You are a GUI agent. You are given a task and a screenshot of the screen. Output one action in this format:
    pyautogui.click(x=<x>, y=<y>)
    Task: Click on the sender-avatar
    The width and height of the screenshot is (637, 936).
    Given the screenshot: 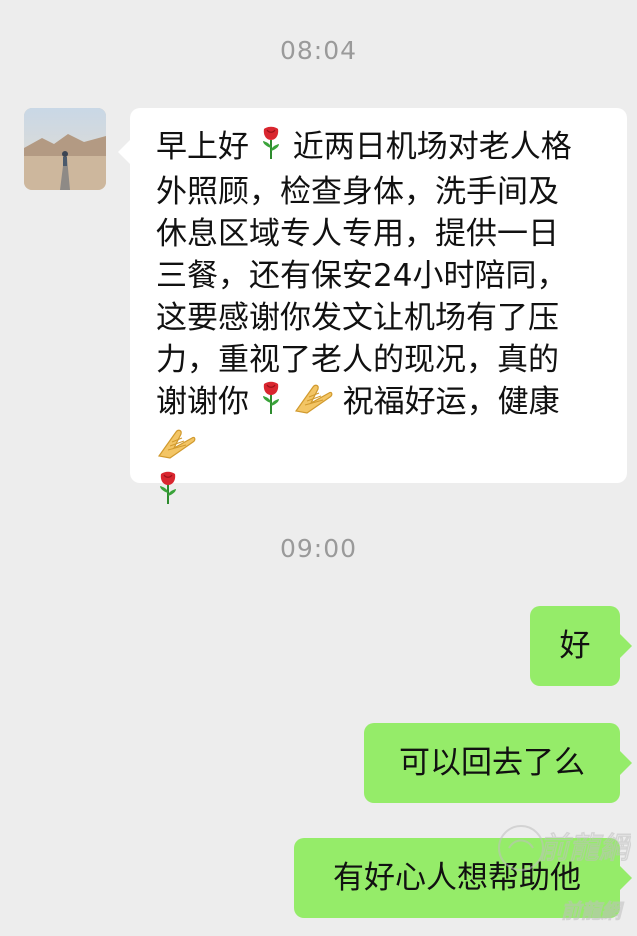 What is the action you would take?
    pyautogui.click(x=65, y=149)
    